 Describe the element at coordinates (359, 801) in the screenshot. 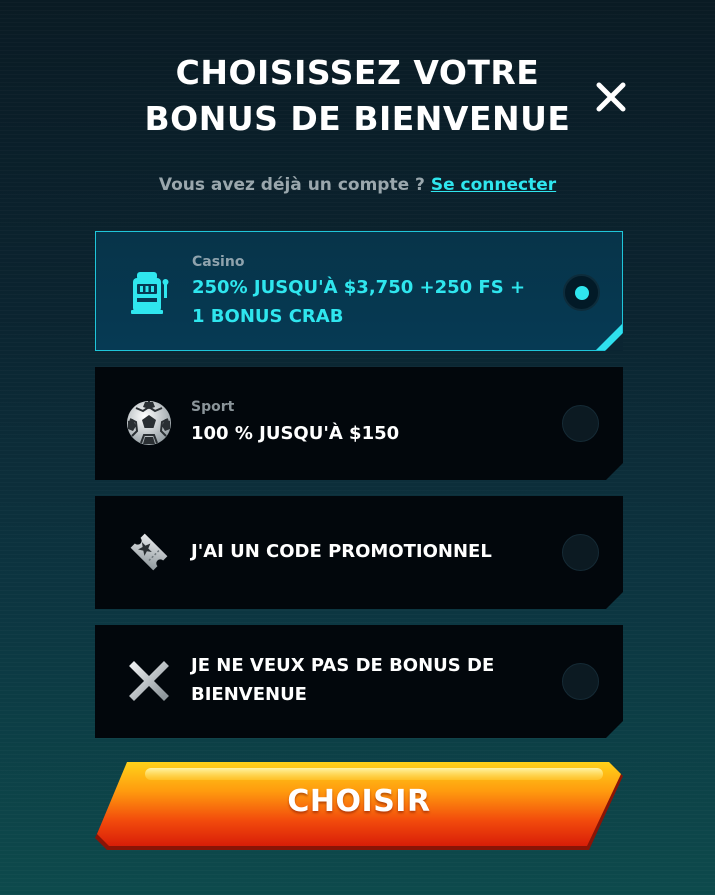

I see `choose-button-label: CHOISIR` at that location.